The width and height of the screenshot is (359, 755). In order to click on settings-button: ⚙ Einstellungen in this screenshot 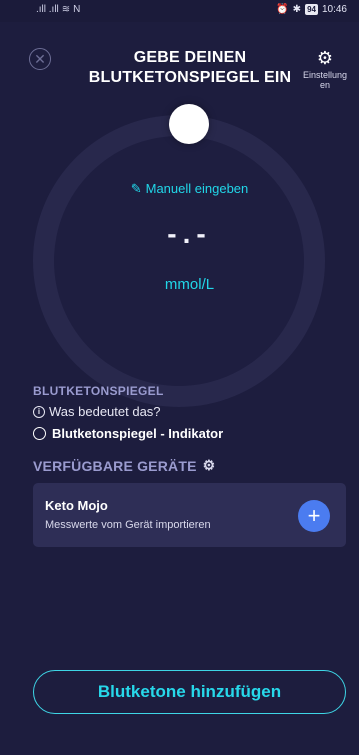, I will do `click(325, 69)`.